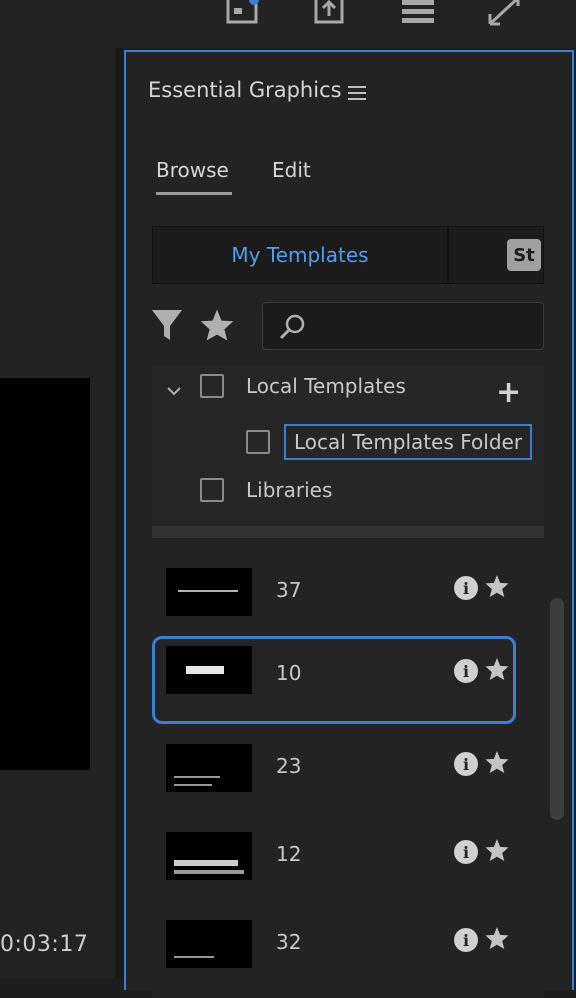  I want to click on template-item: 12 i, so click(334, 856).